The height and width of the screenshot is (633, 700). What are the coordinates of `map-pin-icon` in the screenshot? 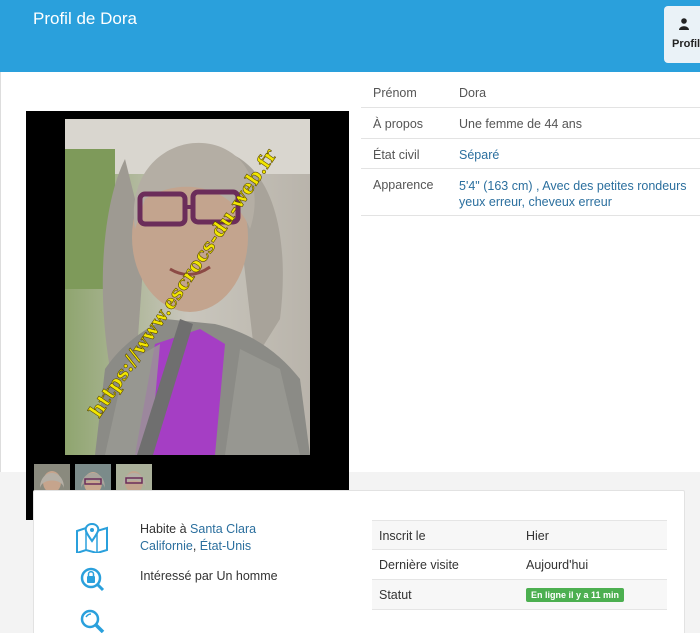 It's located at (92, 538).